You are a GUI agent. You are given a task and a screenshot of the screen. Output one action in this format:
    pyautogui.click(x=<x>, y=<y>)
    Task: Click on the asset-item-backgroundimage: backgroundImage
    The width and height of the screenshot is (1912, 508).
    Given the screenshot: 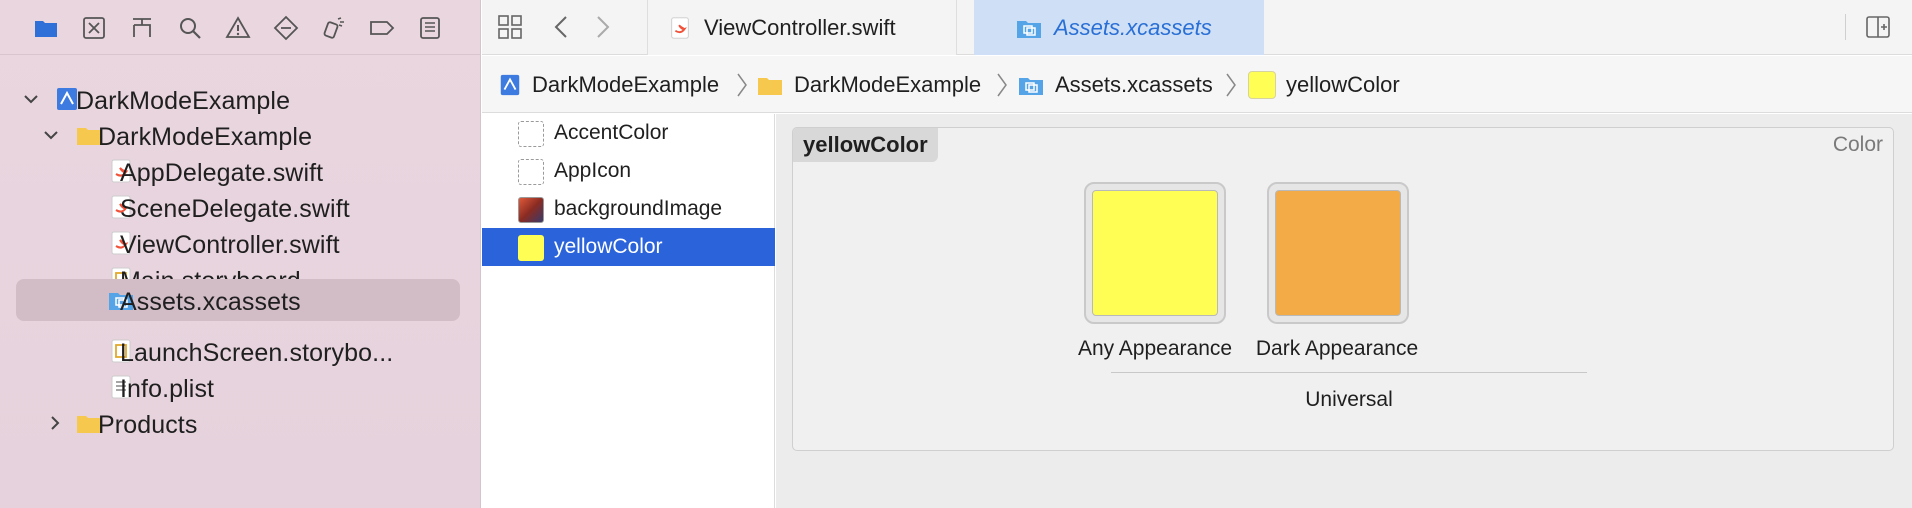 What is the action you would take?
    pyautogui.click(x=628, y=209)
    